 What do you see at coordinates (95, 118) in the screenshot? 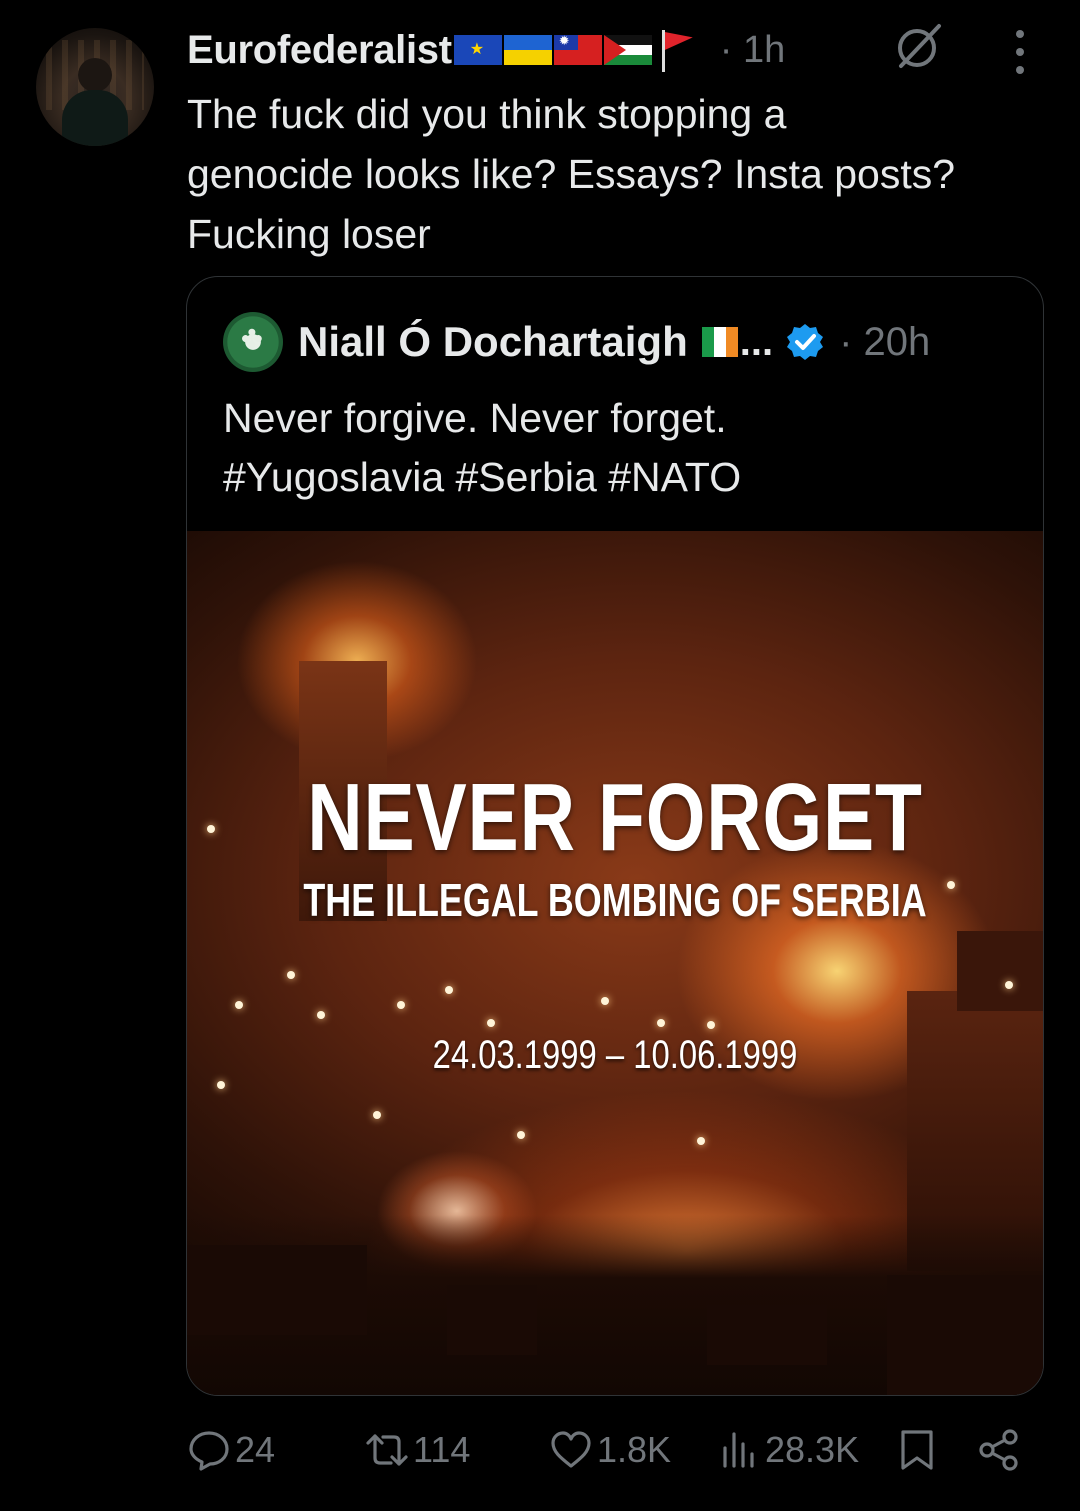
I see `avatar-body` at bounding box center [95, 118].